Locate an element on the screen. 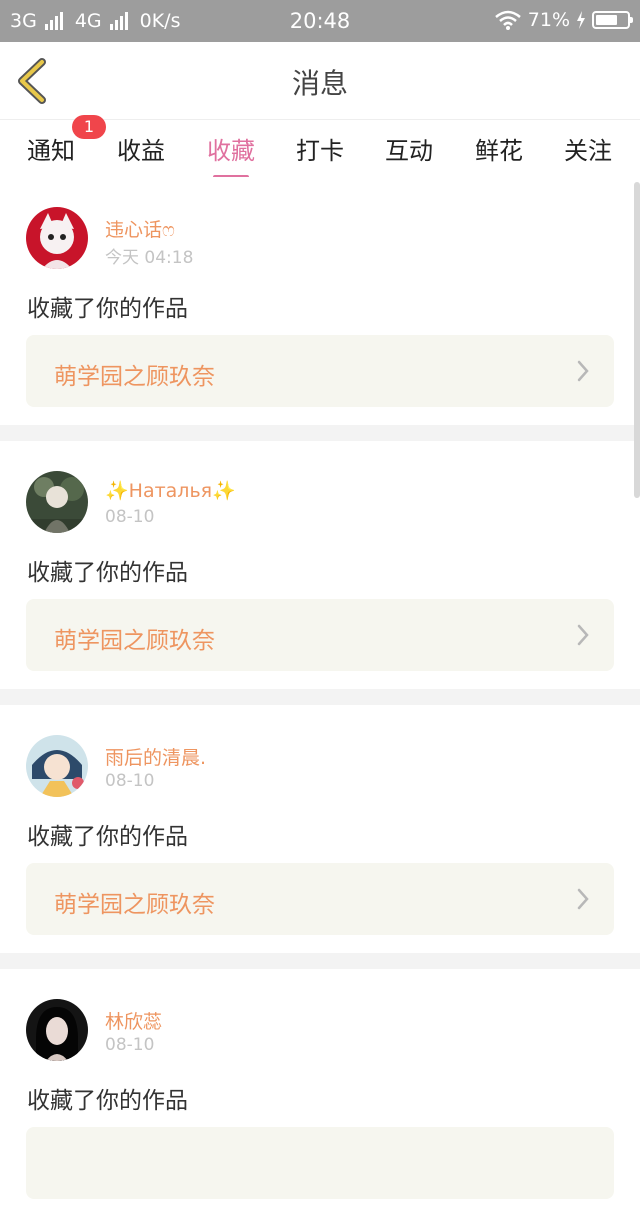 The image size is (640, 1217). tab-flowers: 鲜花 is located at coordinates (499, 148).